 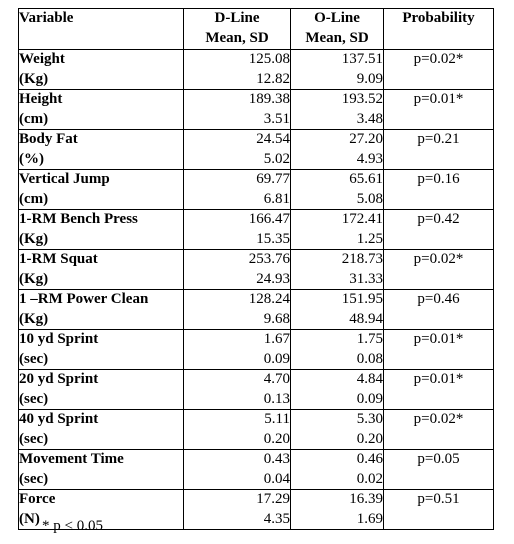 I want to click on probability-value: p=0.46, so click(x=438, y=299).